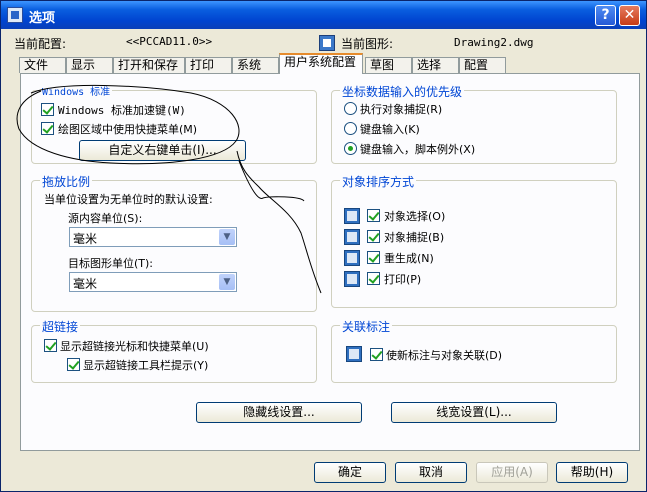 This screenshot has height=492, width=647. What do you see at coordinates (409, 258) in the screenshot?
I see `sort-regen-label: 重生成(N)` at bounding box center [409, 258].